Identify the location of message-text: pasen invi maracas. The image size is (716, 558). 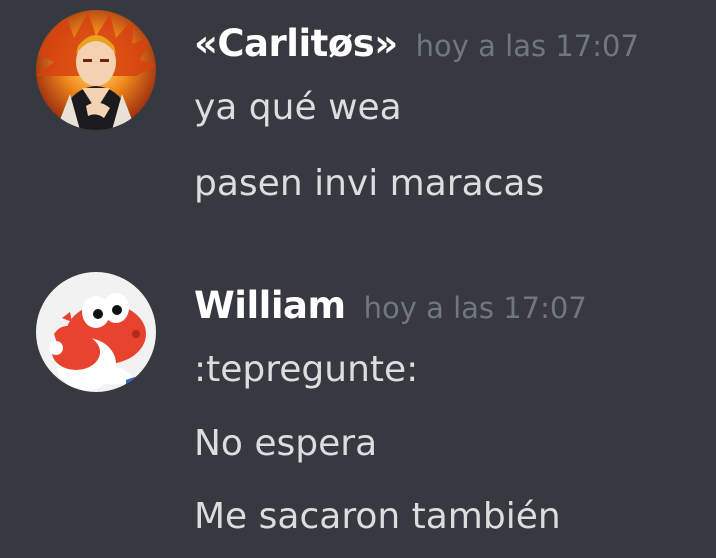
(369, 183).